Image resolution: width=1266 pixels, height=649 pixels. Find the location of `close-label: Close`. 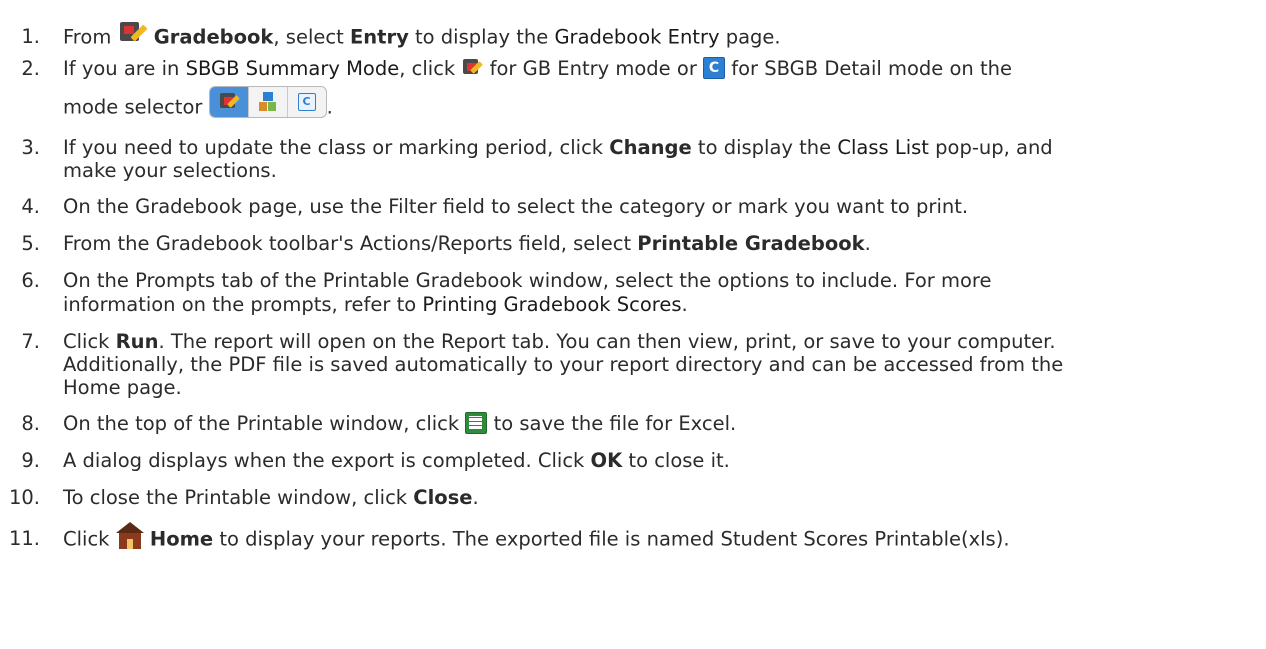

close-label: Close is located at coordinates (443, 497).